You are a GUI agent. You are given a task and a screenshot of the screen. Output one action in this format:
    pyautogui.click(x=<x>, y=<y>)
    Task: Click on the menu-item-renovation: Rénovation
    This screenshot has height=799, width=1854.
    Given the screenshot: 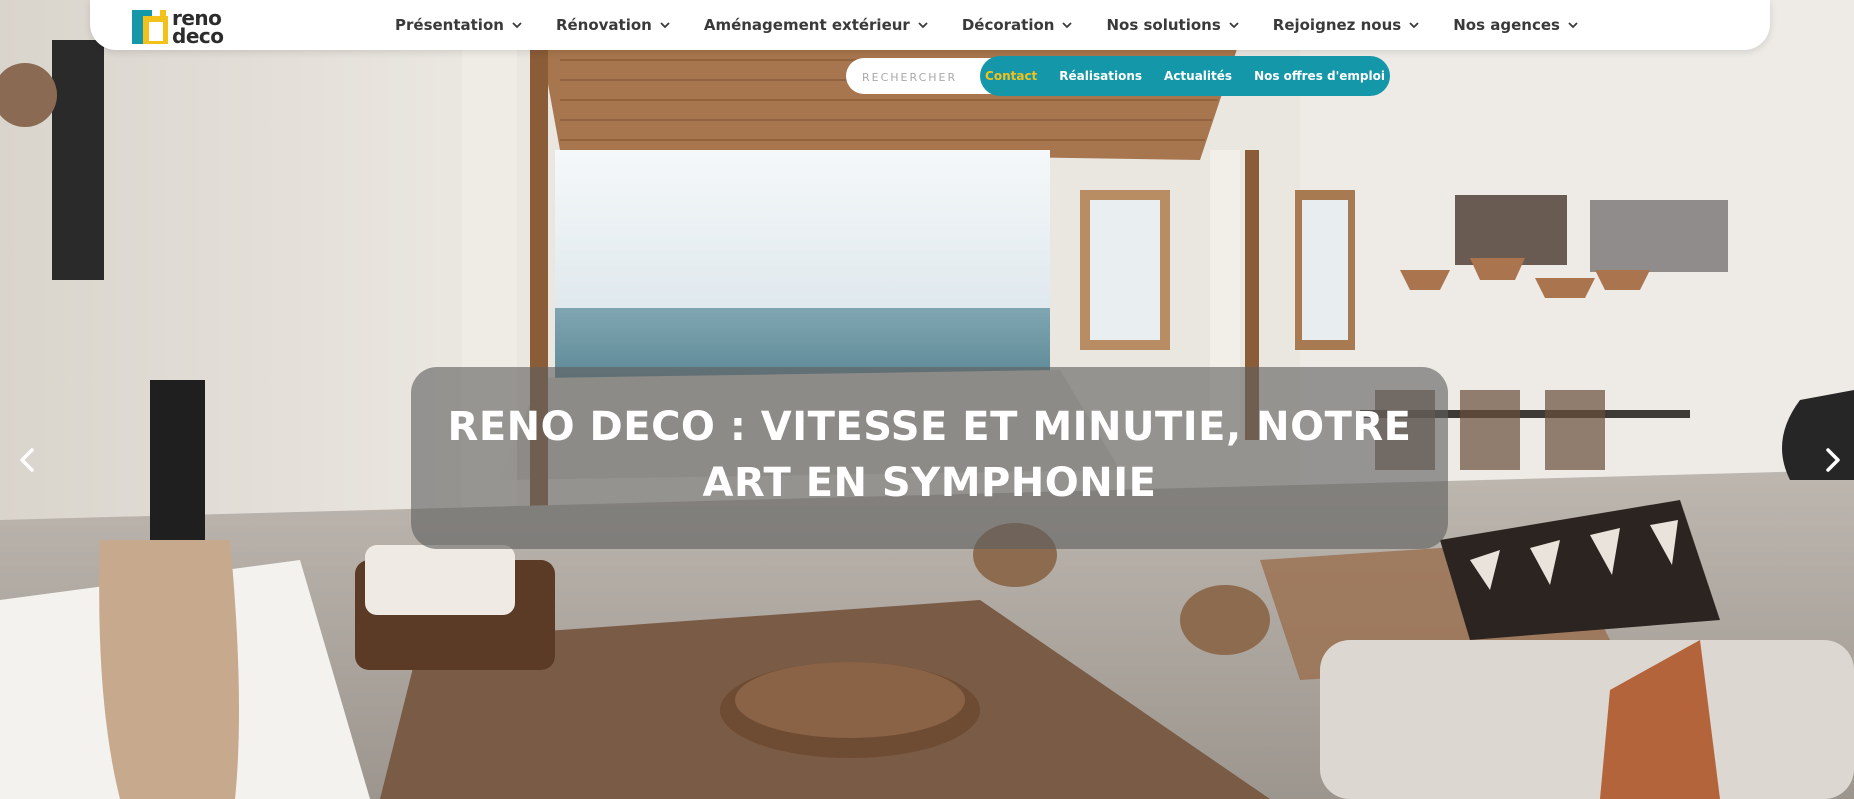 What is the action you would take?
    pyautogui.click(x=613, y=25)
    